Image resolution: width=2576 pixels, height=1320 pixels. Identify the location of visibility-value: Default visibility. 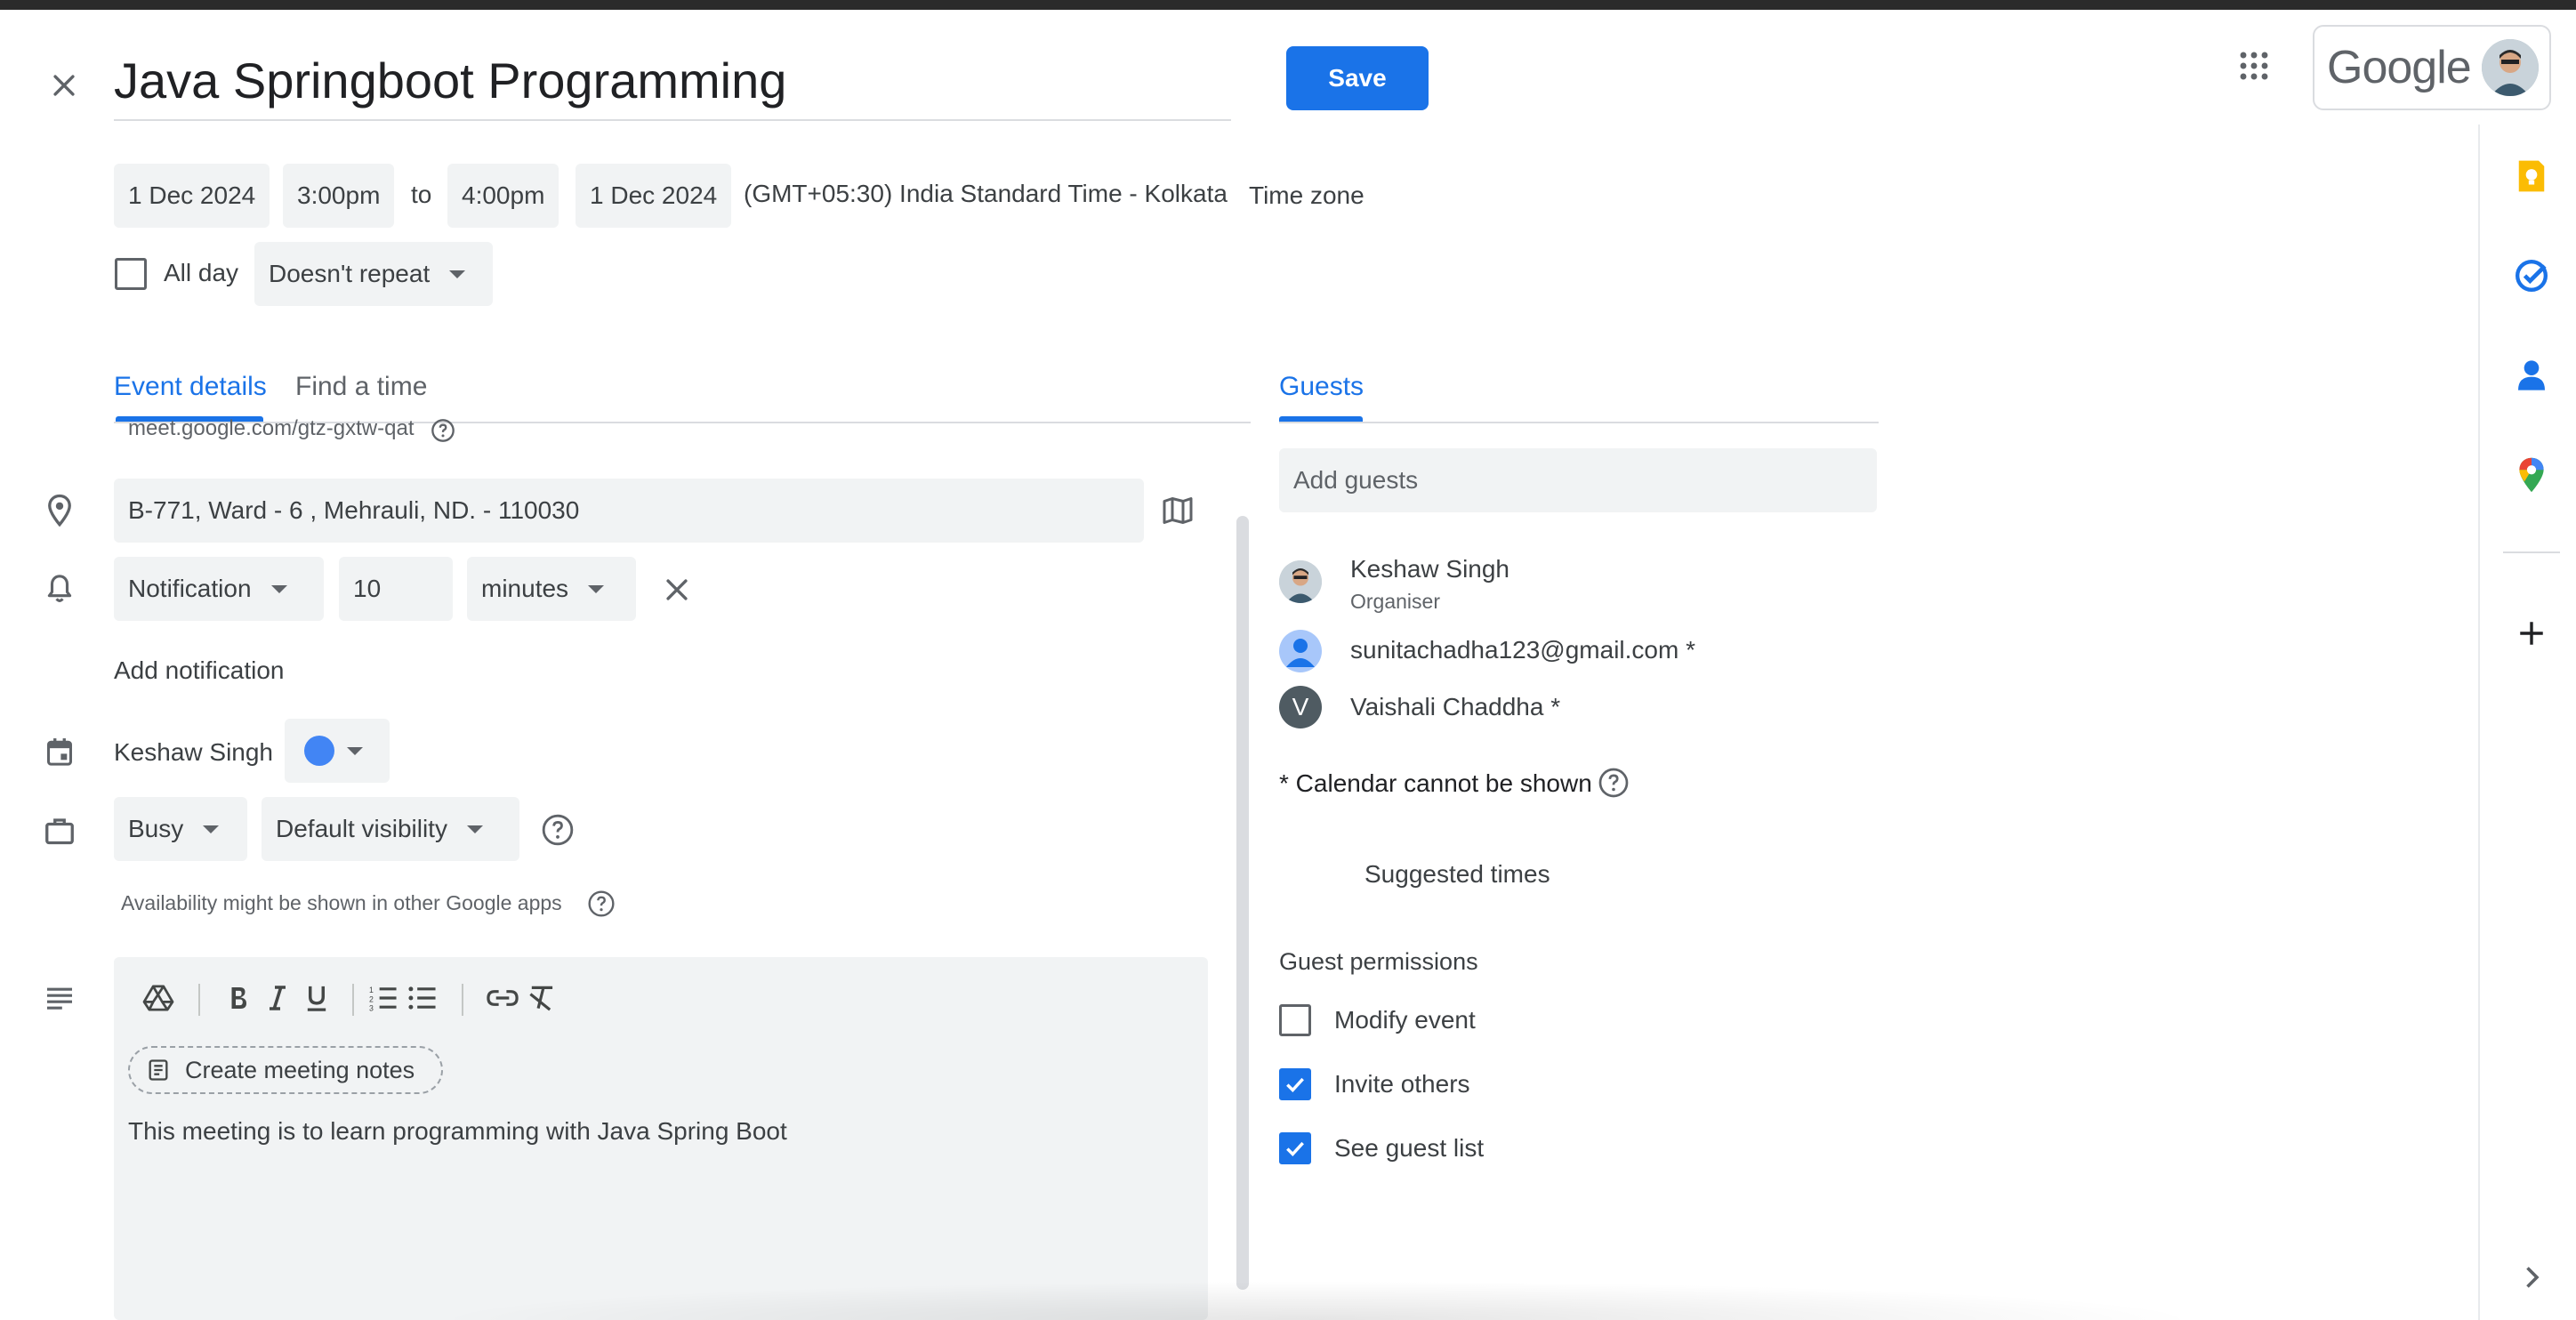
(361, 828).